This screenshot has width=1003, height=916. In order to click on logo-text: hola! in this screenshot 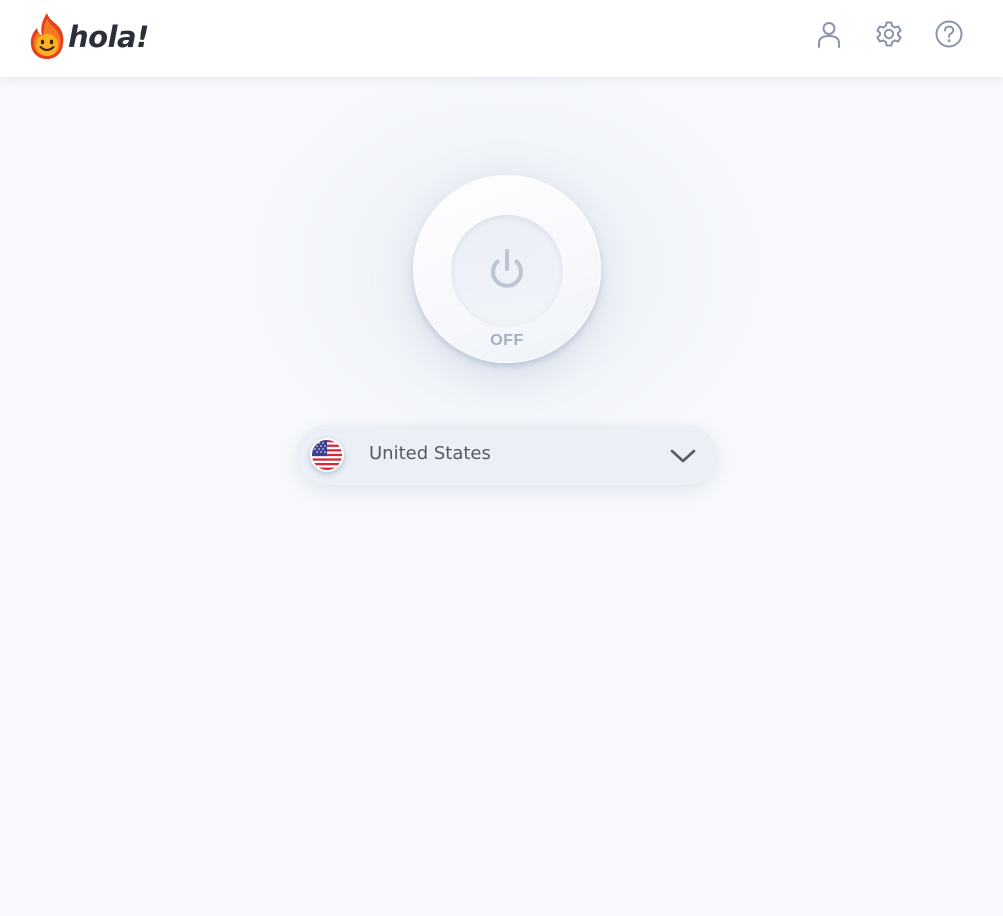, I will do `click(108, 37)`.